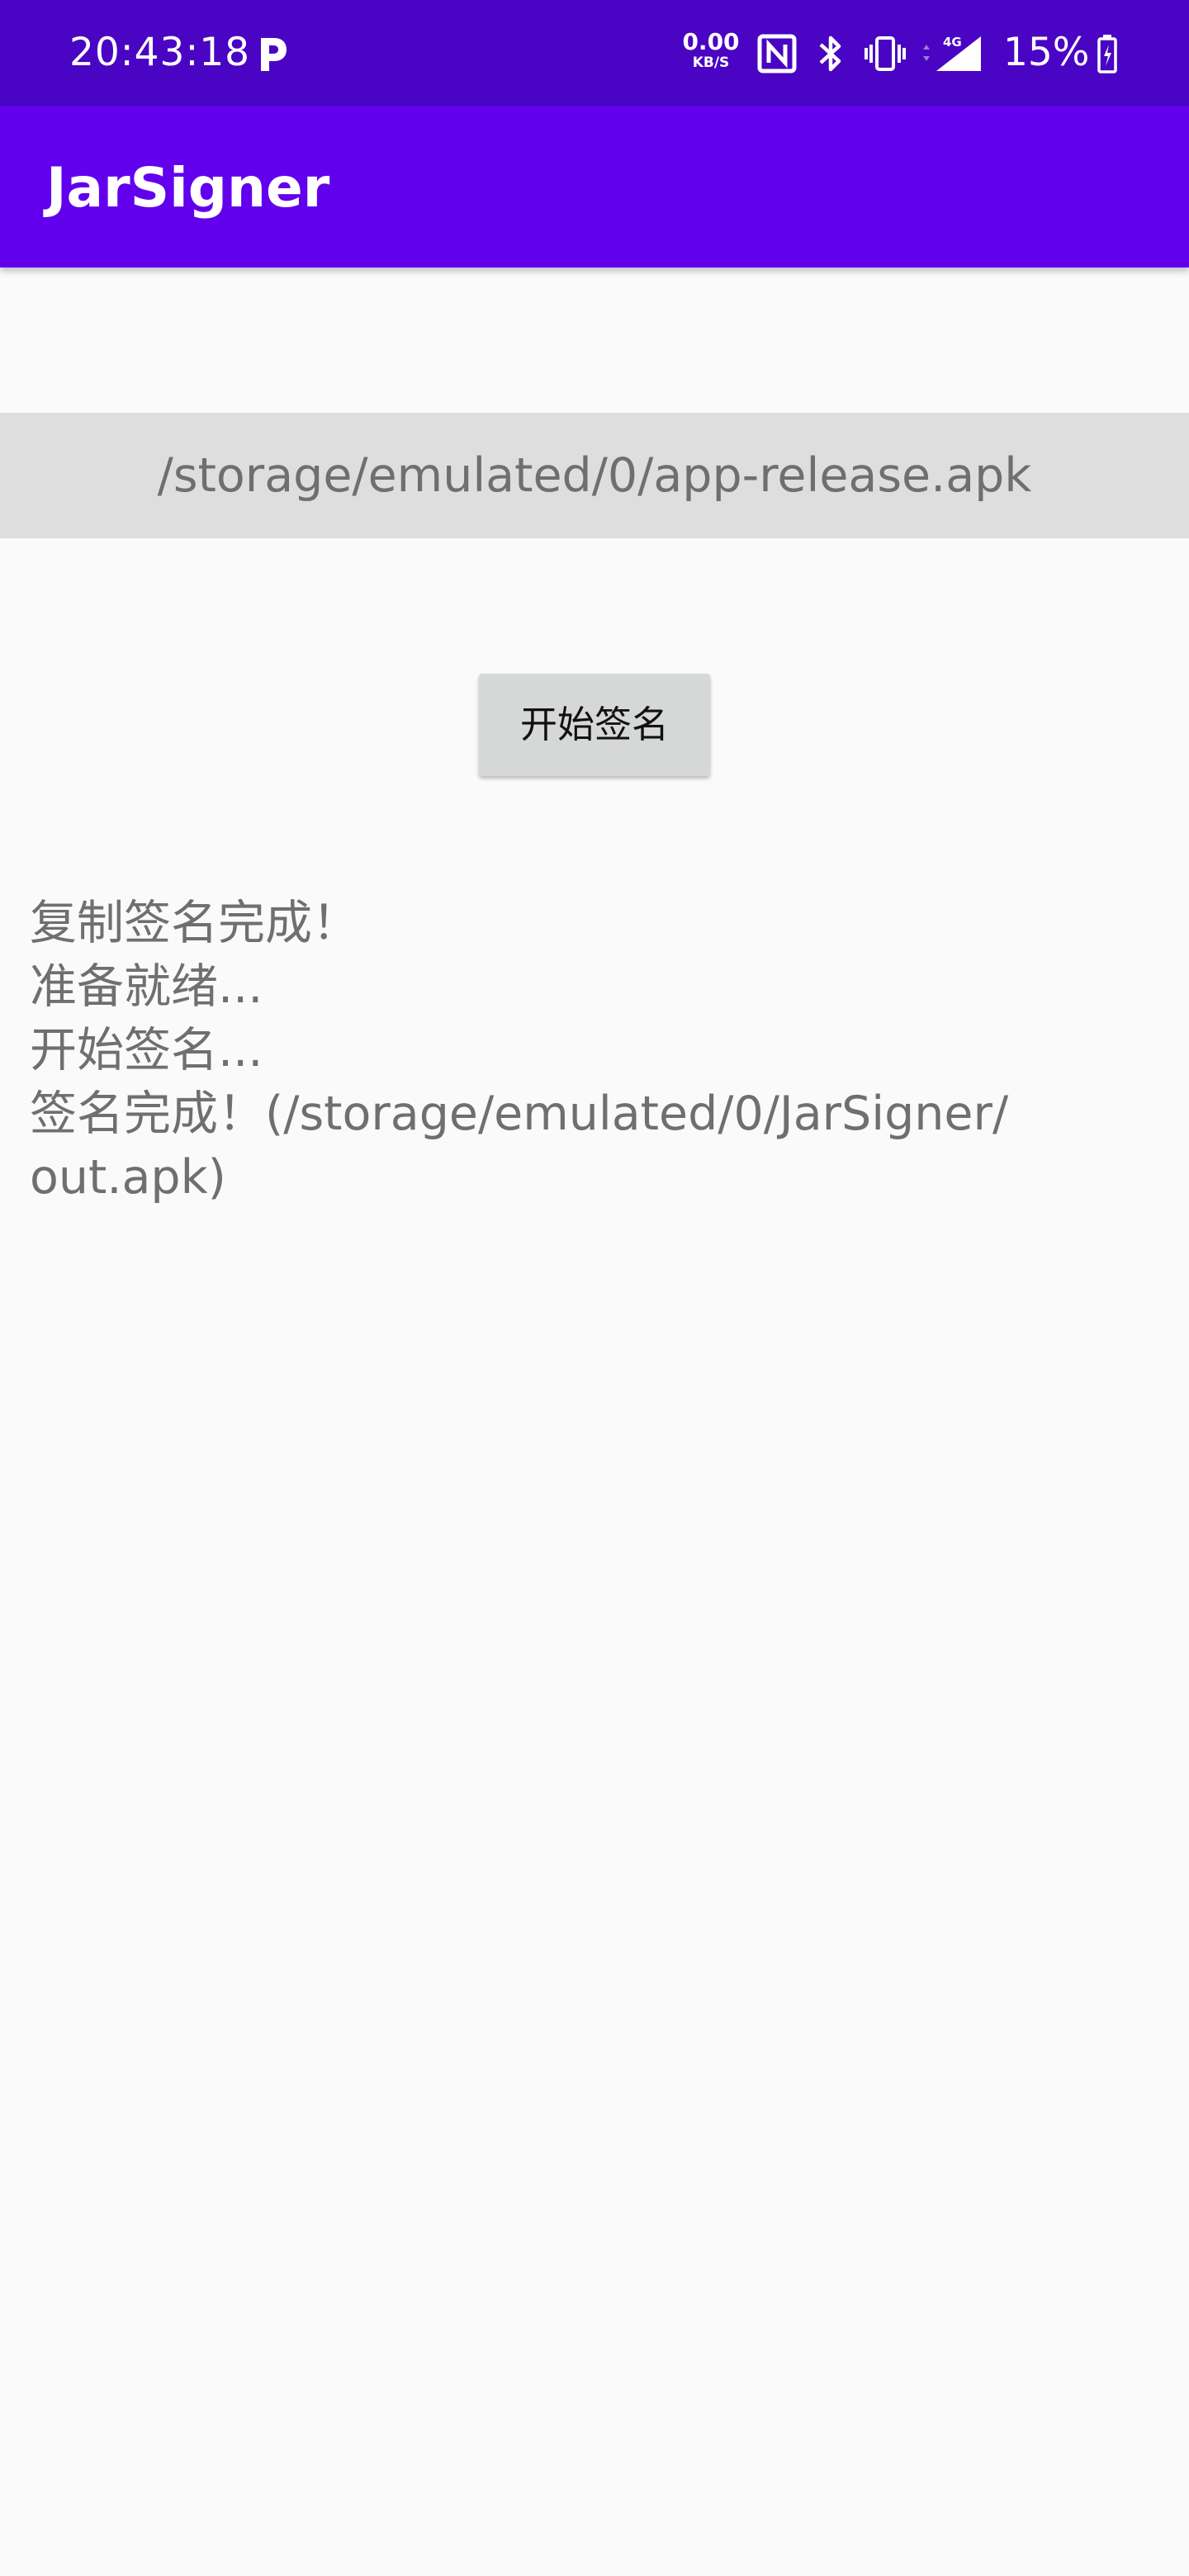 This screenshot has width=1189, height=2576. What do you see at coordinates (777, 53) in the screenshot?
I see `nfc-icon` at bounding box center [777, 53].